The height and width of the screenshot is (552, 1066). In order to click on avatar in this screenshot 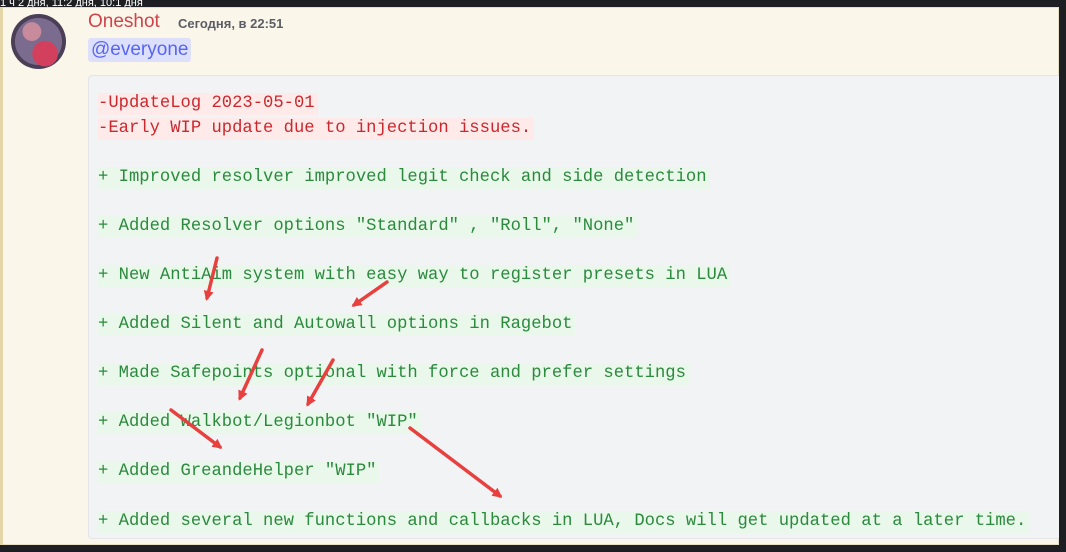, I will do `click(38, 41)`.